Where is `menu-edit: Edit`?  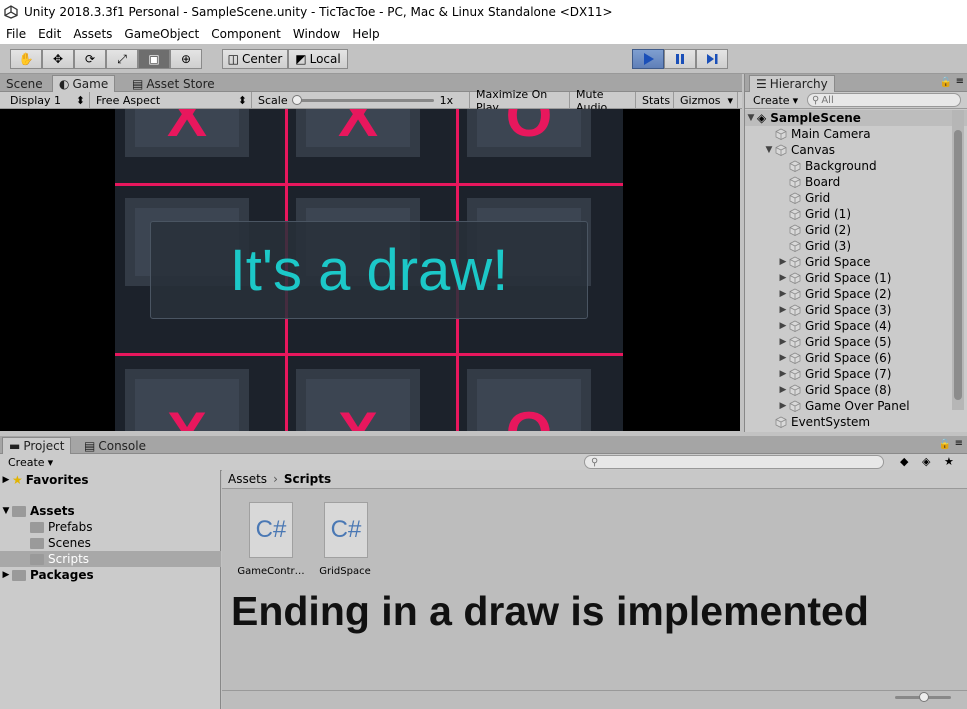 menu-edit: Edit is located at coordinates (49, 34).